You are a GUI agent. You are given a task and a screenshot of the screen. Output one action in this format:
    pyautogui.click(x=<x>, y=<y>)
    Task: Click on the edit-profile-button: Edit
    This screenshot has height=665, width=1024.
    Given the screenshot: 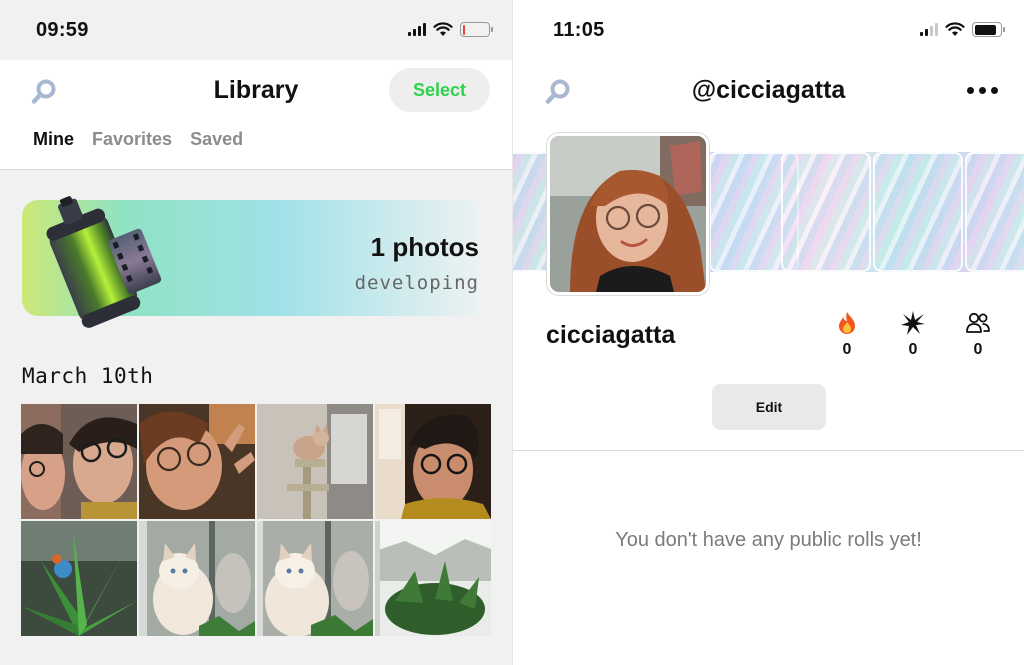 What is the action you would take?
    pyautogui.click(x=769, y=407)
    